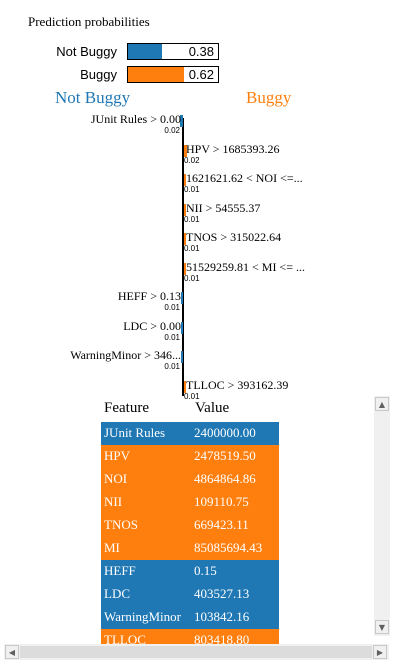  What do you see at coordinates (221, 524) in the screenshot?
I see `table-cell-value: 669423.11` at bounding box center [221, 524].